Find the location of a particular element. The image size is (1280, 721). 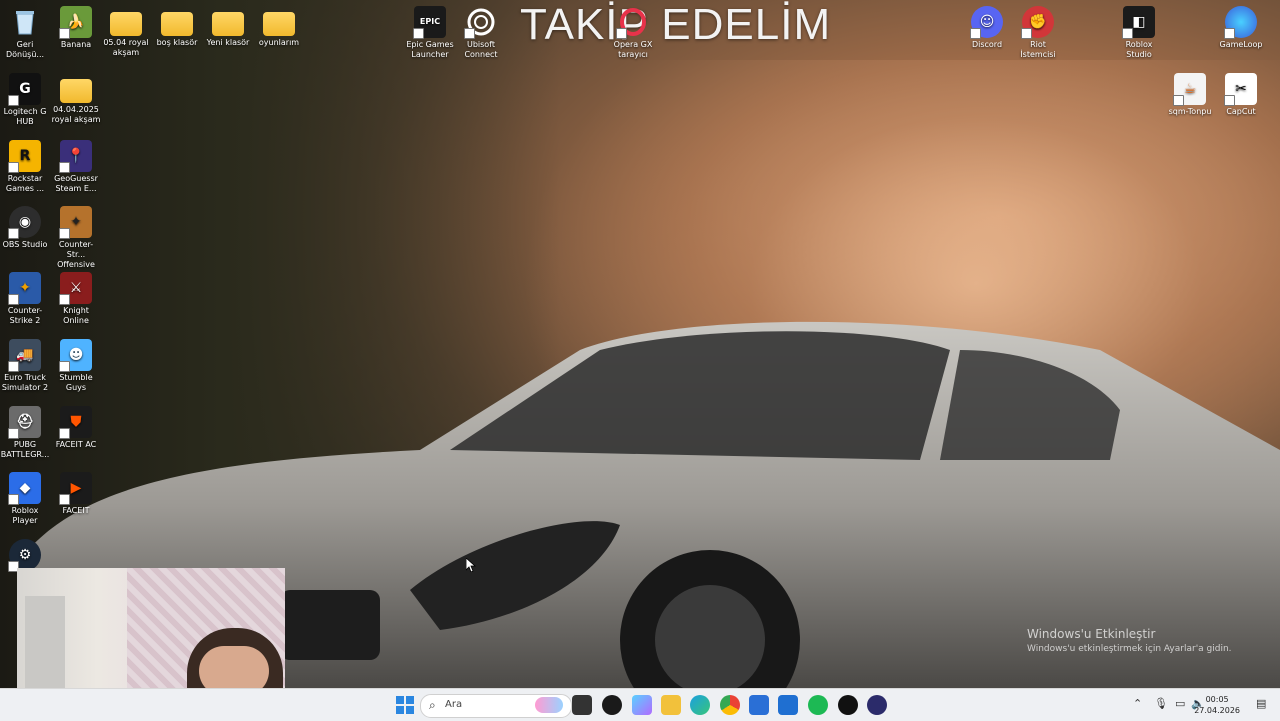

roblox-player-shortcut: ◆ Roblox Player is located at coordinates (25, 499).